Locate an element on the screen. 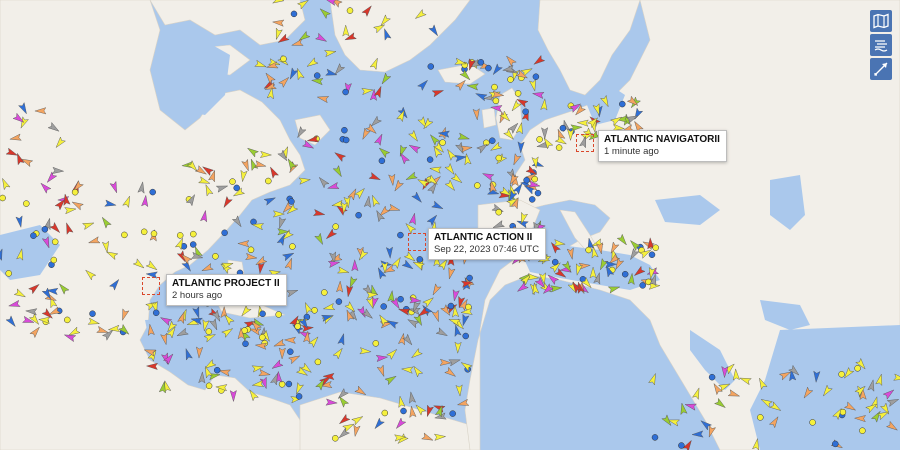 The image size is (900, 450). vessel-label: ATLANTIC PROJECT II 2 hours ago is located at coordinates (226, 290).